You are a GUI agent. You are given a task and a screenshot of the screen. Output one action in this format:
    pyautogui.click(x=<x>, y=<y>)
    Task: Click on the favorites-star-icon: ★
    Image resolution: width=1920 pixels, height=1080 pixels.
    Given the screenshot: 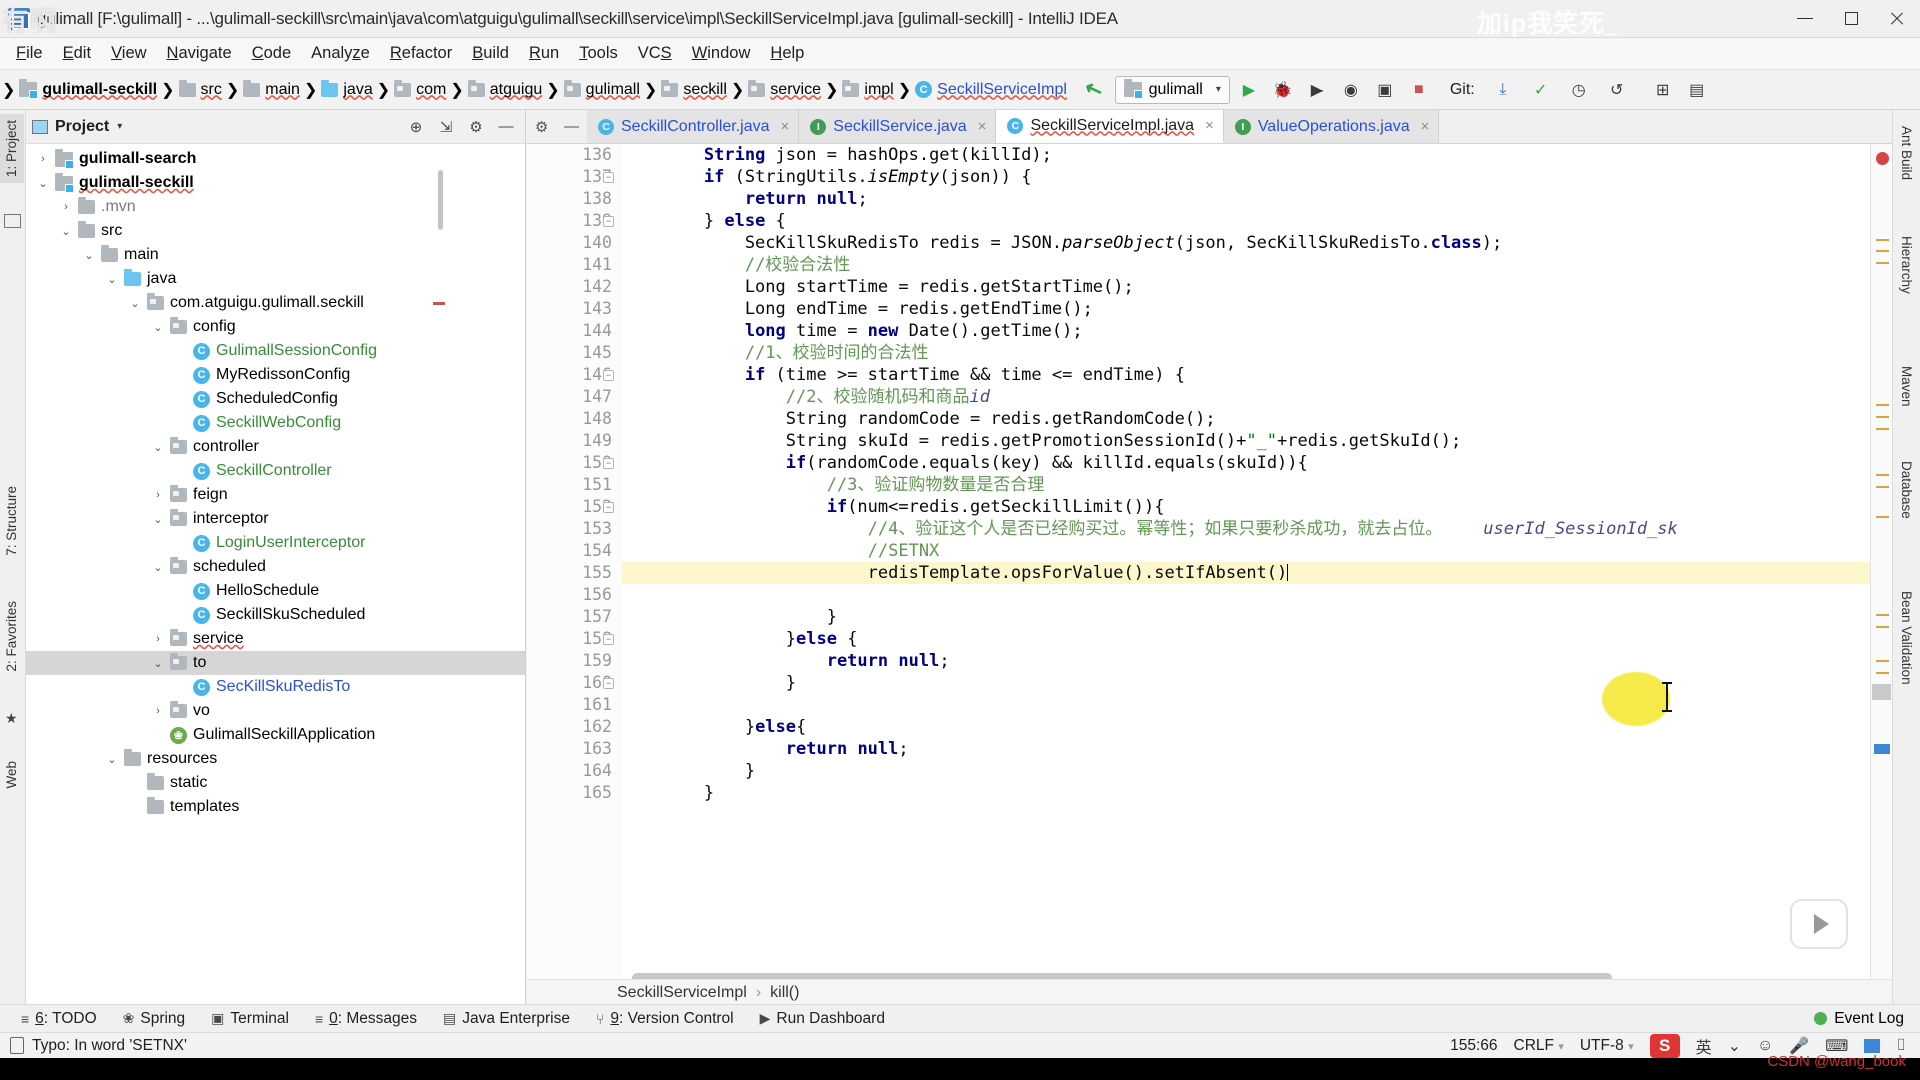 What is the action you would take?
    pyautogui.click(x=11, y=718)
    